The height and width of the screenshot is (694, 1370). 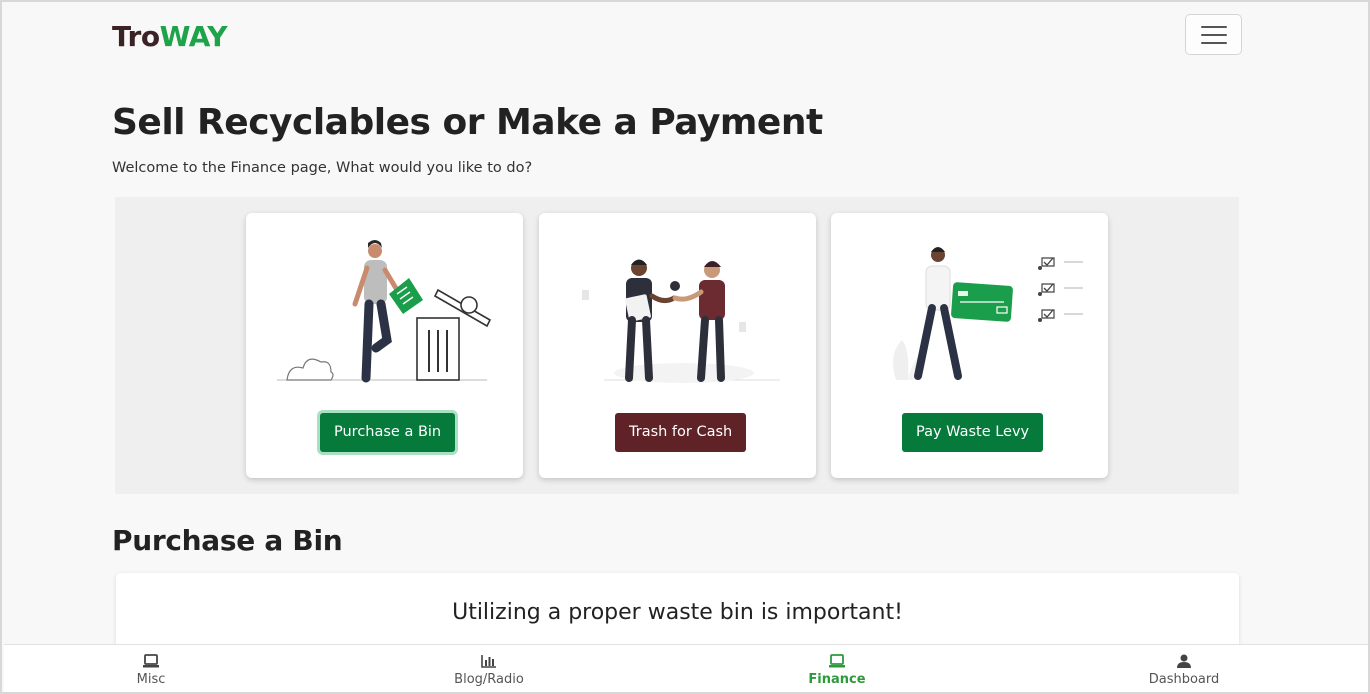 I want to click on pay-waste-levy-card: Pay Waste Levy, so click(x=969, y=345).